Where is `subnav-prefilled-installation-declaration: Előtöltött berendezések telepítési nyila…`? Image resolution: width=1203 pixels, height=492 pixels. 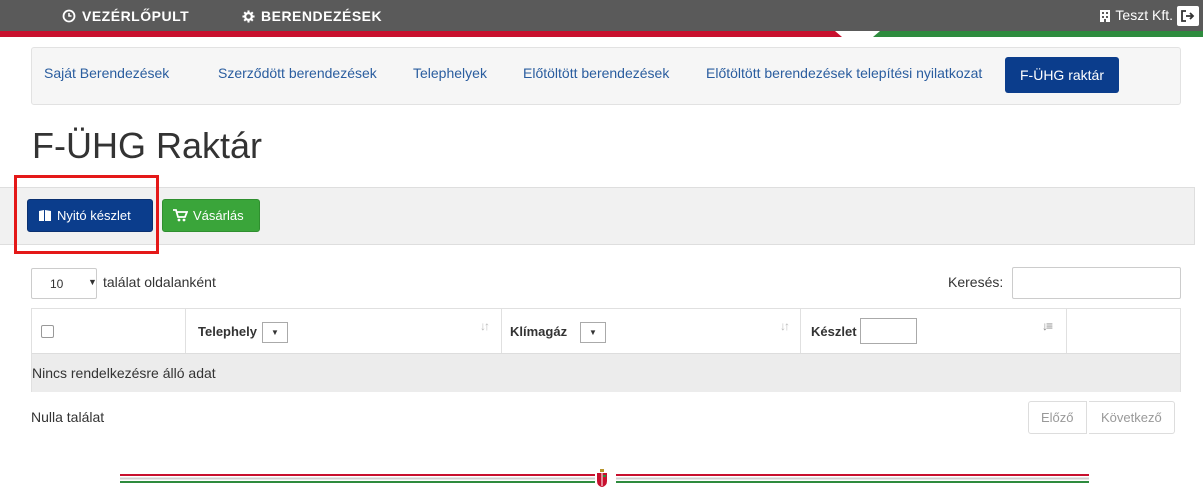 subnav-prefilled-installation-declaration: Előtöltött berendezések telepítési nyila… is located at coordinates (844, 73).